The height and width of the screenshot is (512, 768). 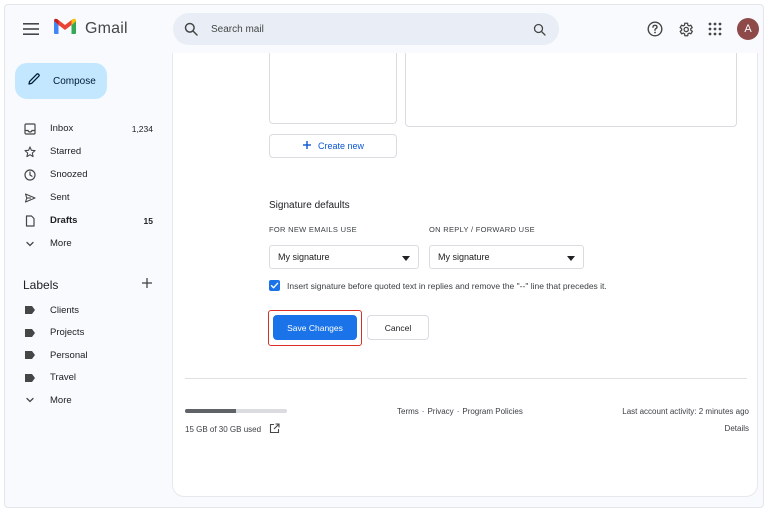 What do you see at coordinates (210, 411) in the screenshot?
I see `storage-usage-fill` at bounding box center [210, 411].